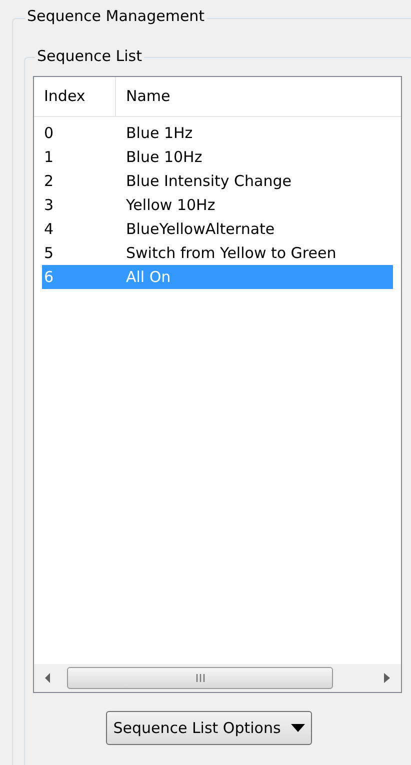 This screenshot has width=411, height=765. What do you see at coordinates (148, 277) in the screenshot?
I see `name-cell-text: All On` at bounding box center [148, 277].